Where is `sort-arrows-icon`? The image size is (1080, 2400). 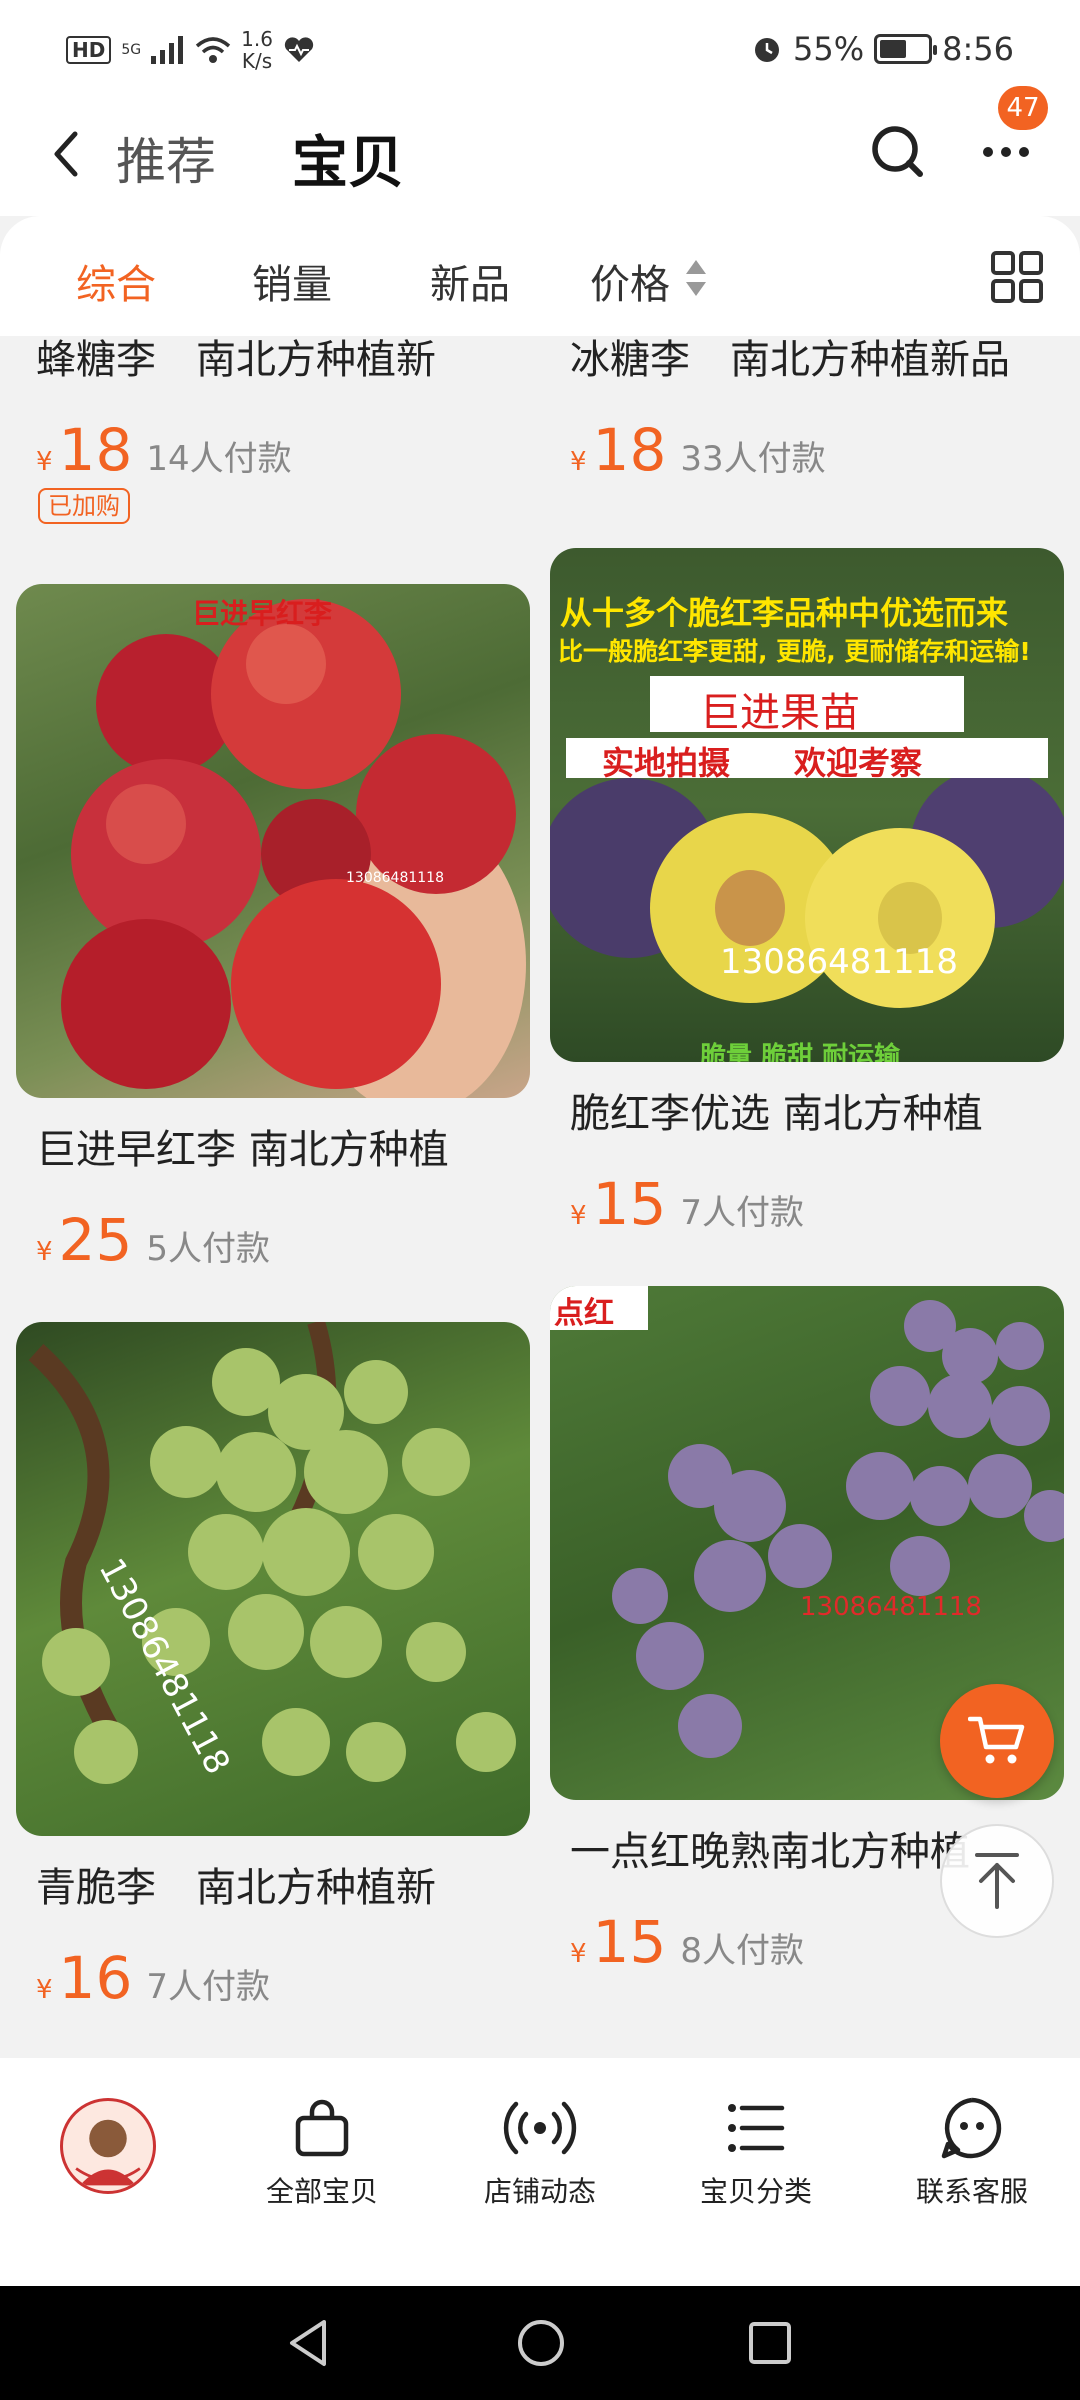 sort-arrows-icon is located at coordinates (696, 278).